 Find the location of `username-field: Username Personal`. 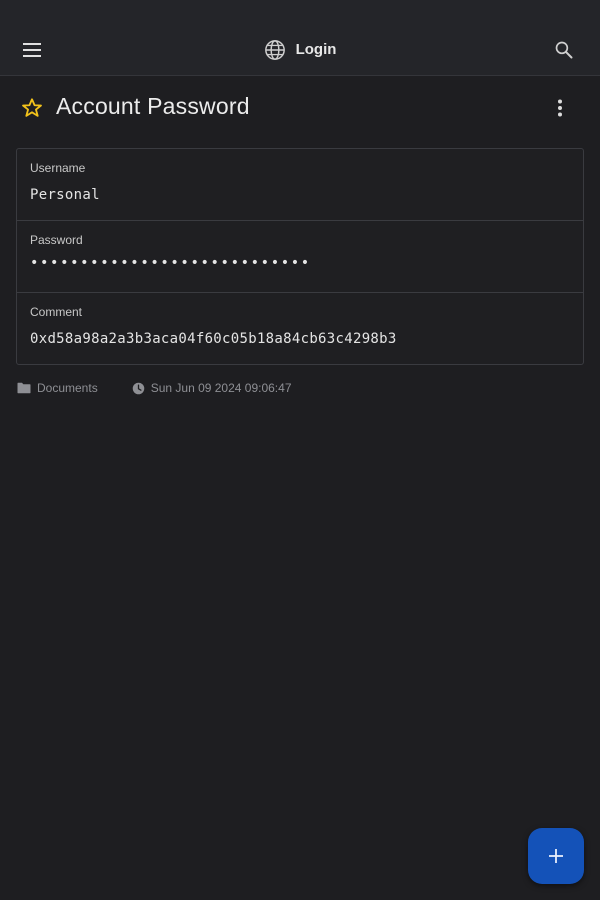

username-field: Username Personal is located at coordinates (300, 185).